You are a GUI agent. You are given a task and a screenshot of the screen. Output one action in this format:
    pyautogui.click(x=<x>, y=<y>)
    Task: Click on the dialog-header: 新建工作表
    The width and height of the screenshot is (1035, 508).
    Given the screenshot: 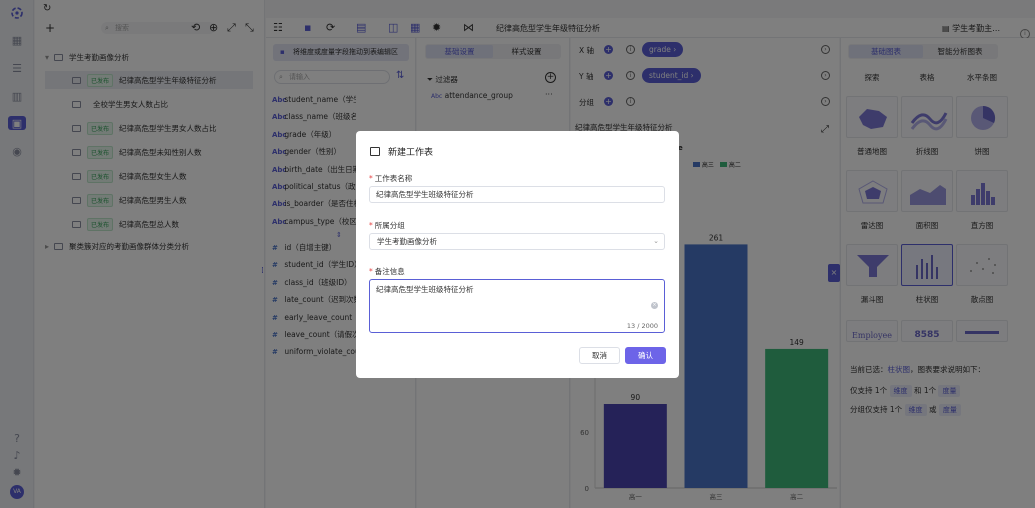 What is the action you would take?
    pyautogui.click(x=401, y=151)
    